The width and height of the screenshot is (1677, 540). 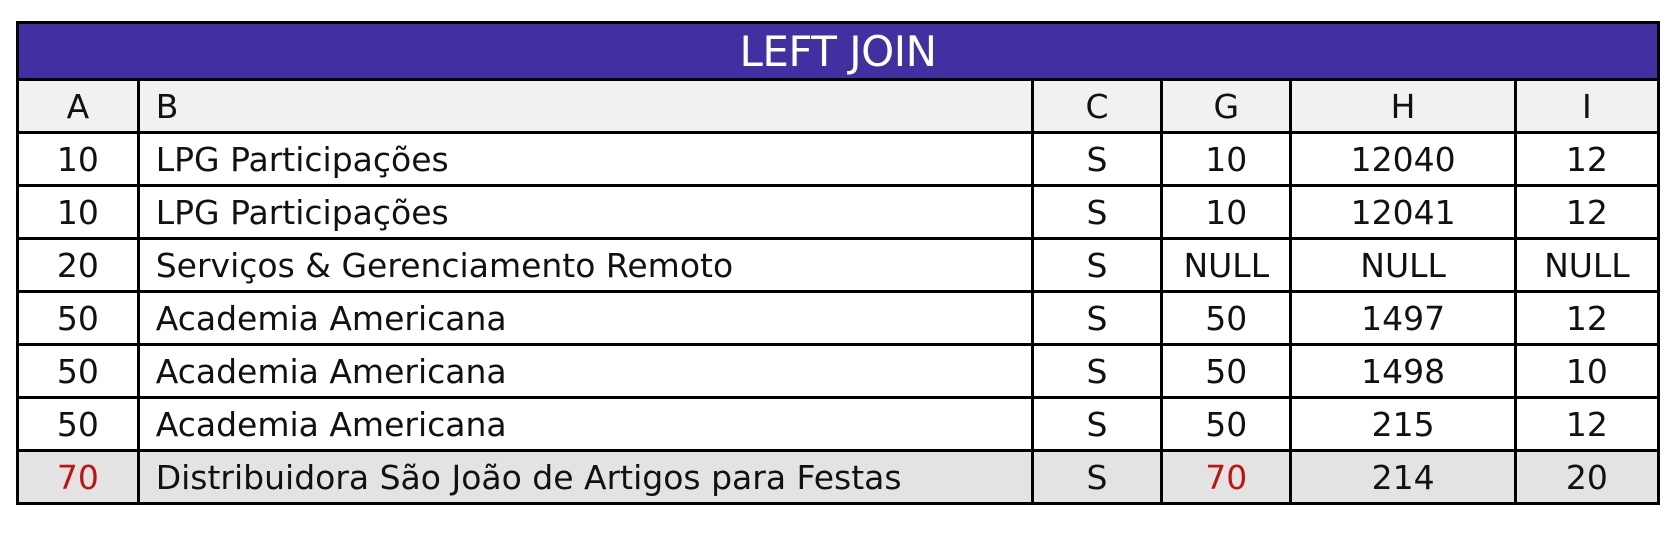 I want to click on table-row: 50 Academia Americana S 50 1498 10, so click(x=838, y=371).